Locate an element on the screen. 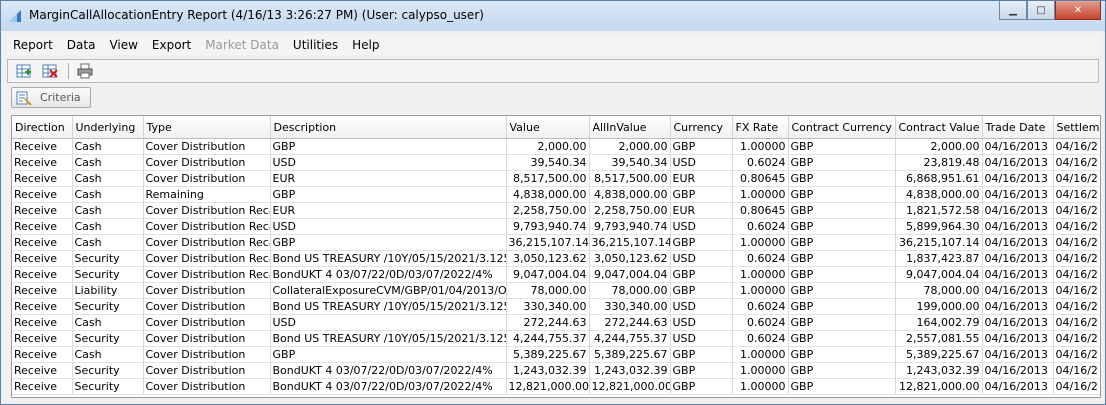 The width and height of the screenshot is (1106, 405). table-cell: 9,793,940.74 is located at coordinates (630, 226).